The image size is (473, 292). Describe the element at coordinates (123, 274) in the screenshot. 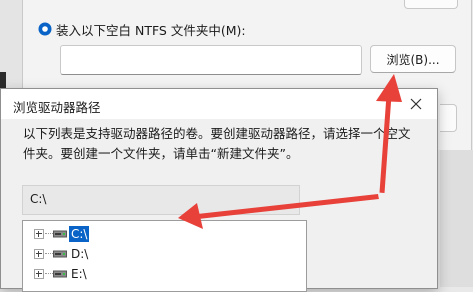

I see `tree-item-e: E:\` at that location.